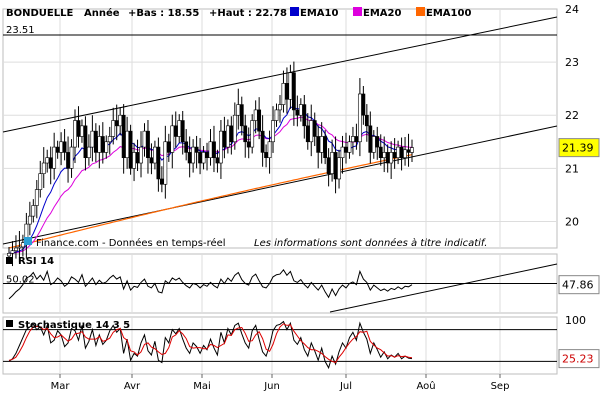 Image resolution: width=611 pixels, height=402 pixels. I want to click on x-tick-label-Jun: Jun, so click(271, 386).